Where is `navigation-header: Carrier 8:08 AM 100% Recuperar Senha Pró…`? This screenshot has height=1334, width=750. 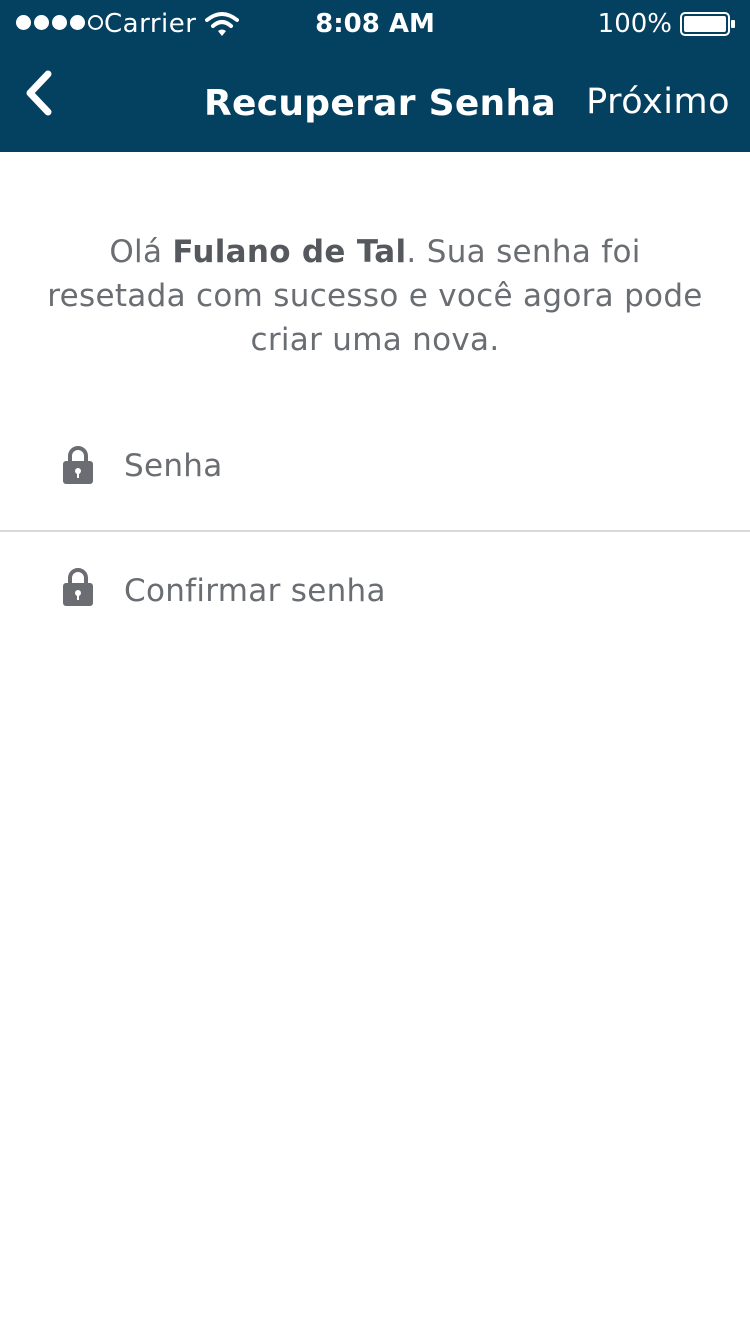
navigation-header: Carrier 8:08 AM 100% Recuperar Senha Pró… is located at coordinates (375, 76).